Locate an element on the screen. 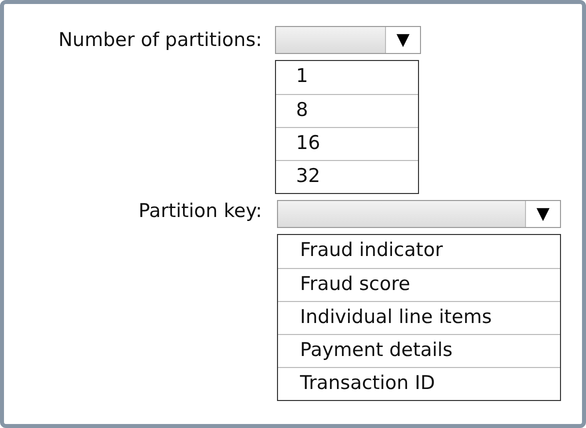  dropdown-option: 1 is located at coordinates (347, 77).